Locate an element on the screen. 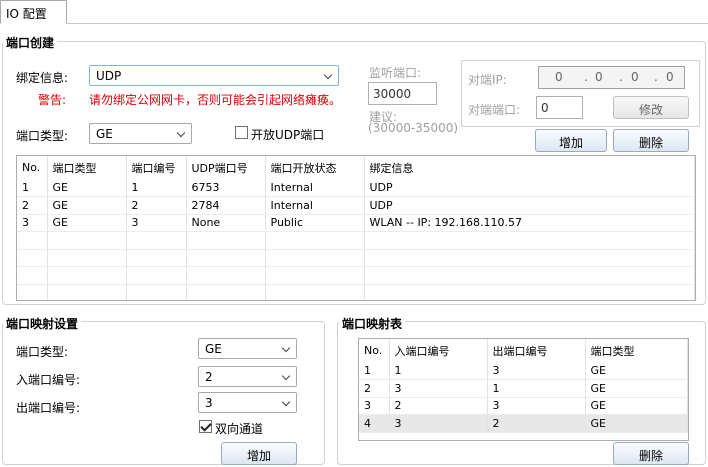 This screenshot has width=708, height=467. in-port-label: 入端口编号: is located at coordinates (48, 380).